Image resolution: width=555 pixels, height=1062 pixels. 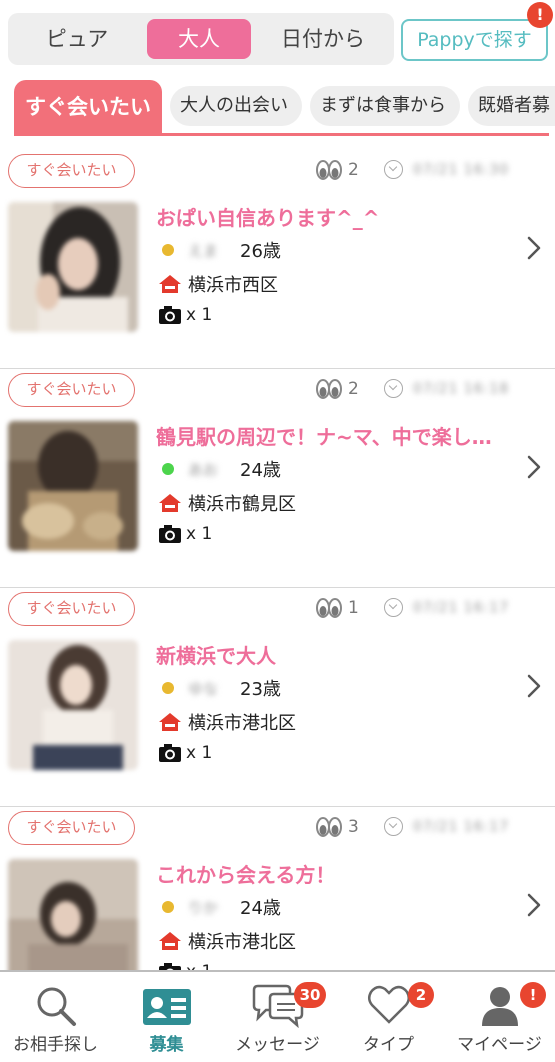 I want to click on age-row: えま 26歳, so click(x=221, y=251).